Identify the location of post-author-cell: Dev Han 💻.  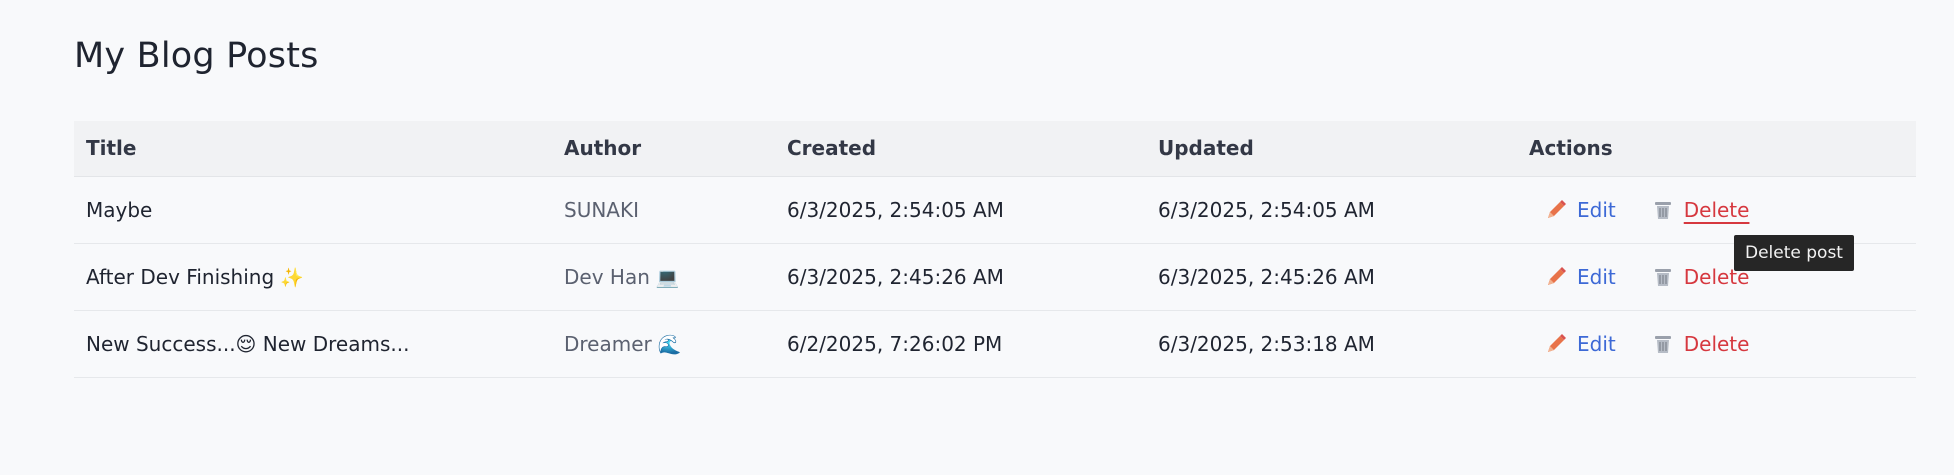
(663, 276).